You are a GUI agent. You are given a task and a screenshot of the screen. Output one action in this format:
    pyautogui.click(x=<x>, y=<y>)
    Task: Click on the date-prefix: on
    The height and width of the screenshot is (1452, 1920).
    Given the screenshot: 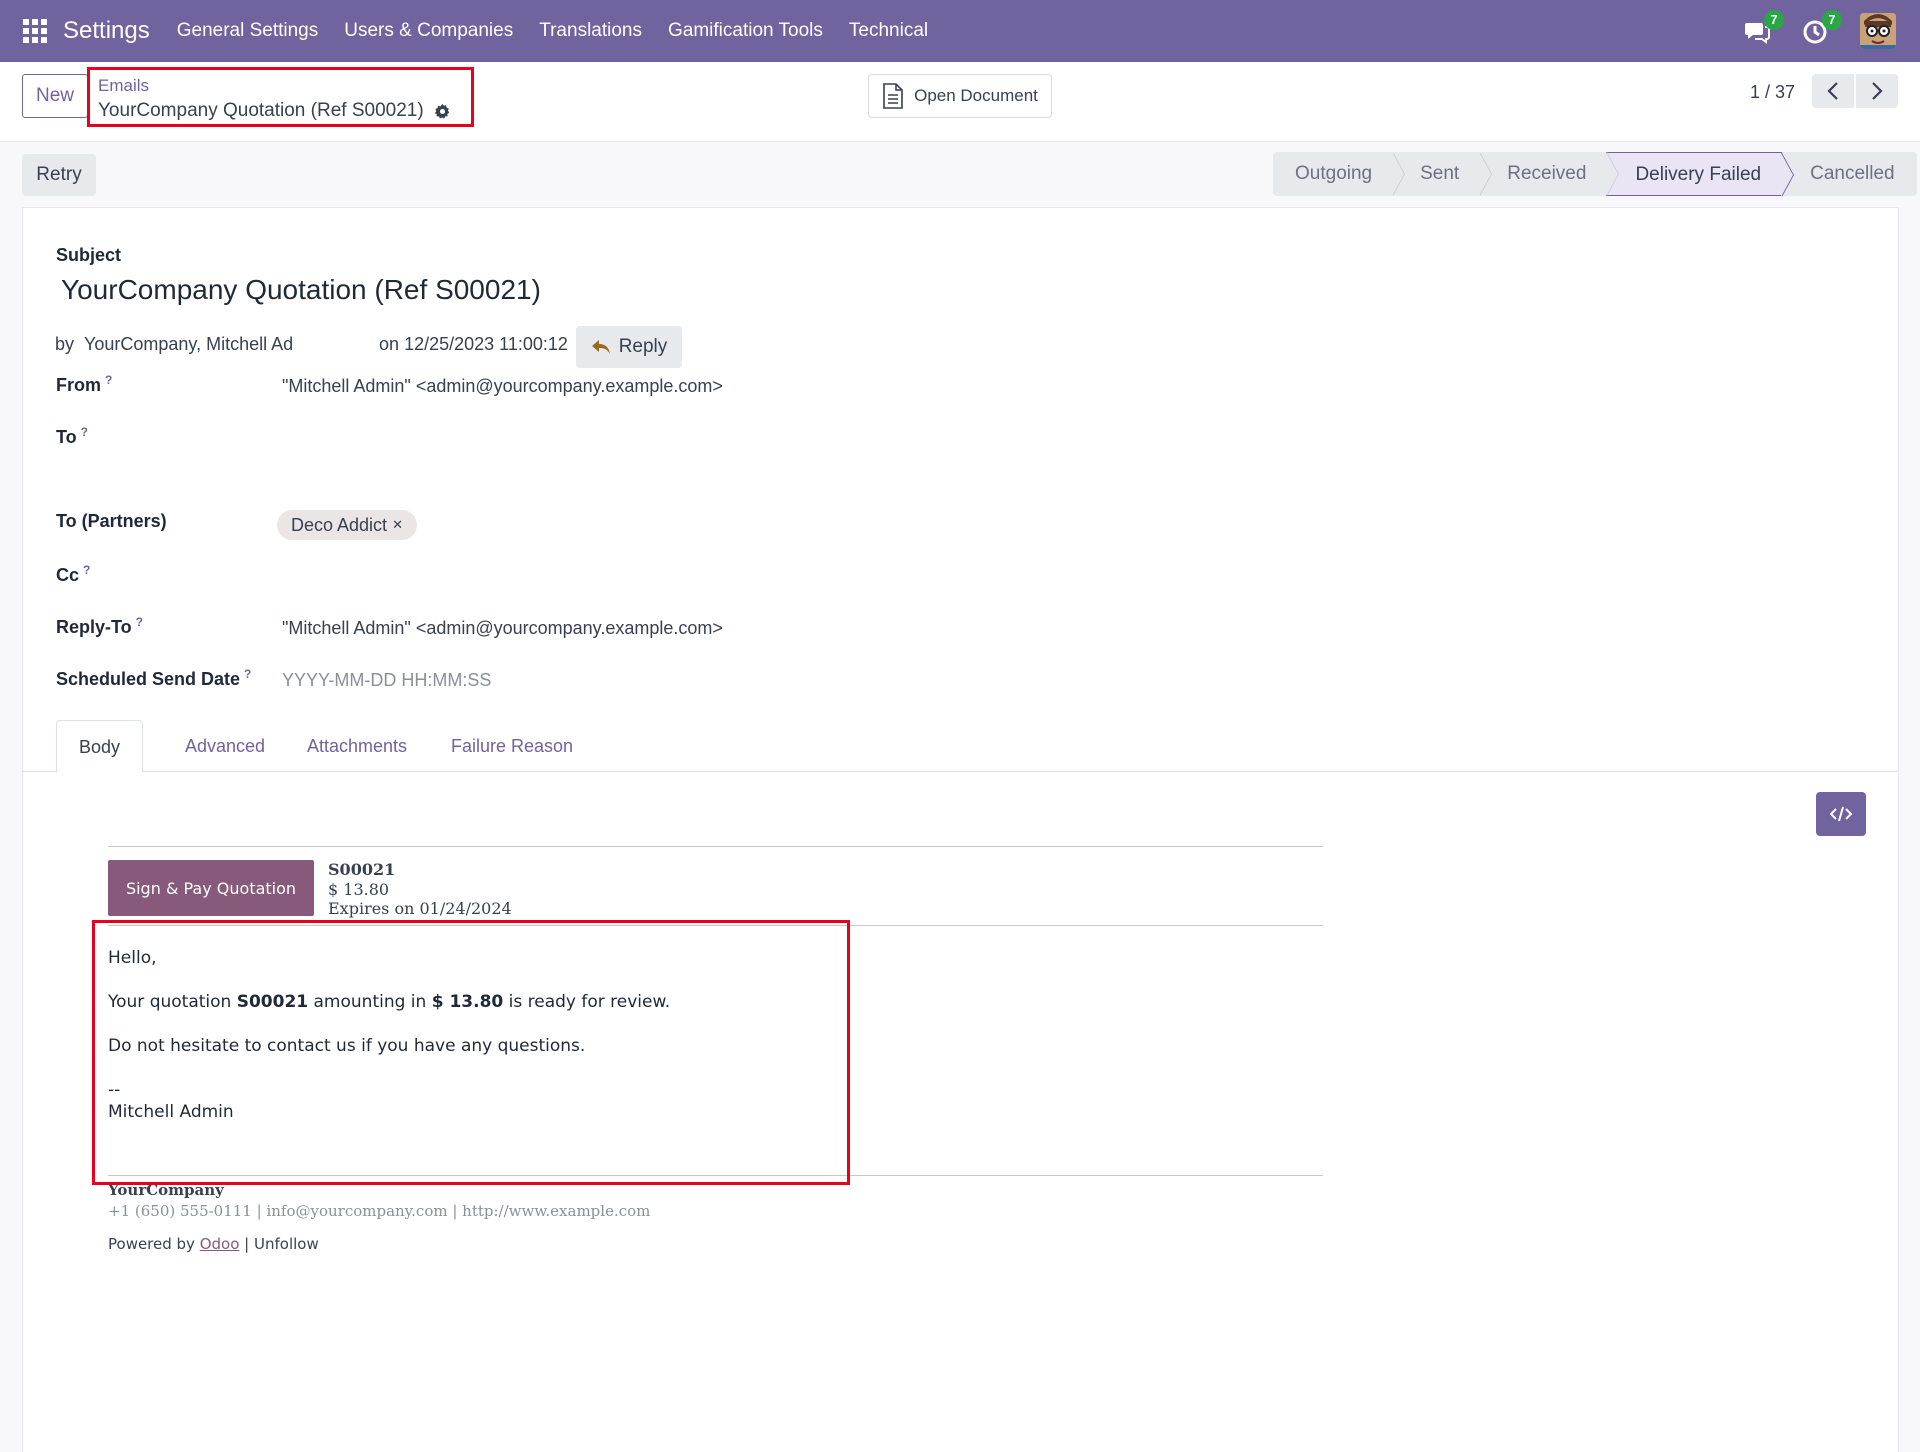 What is the action you would take?
    pyautogui.click(x=389, y=344)
    